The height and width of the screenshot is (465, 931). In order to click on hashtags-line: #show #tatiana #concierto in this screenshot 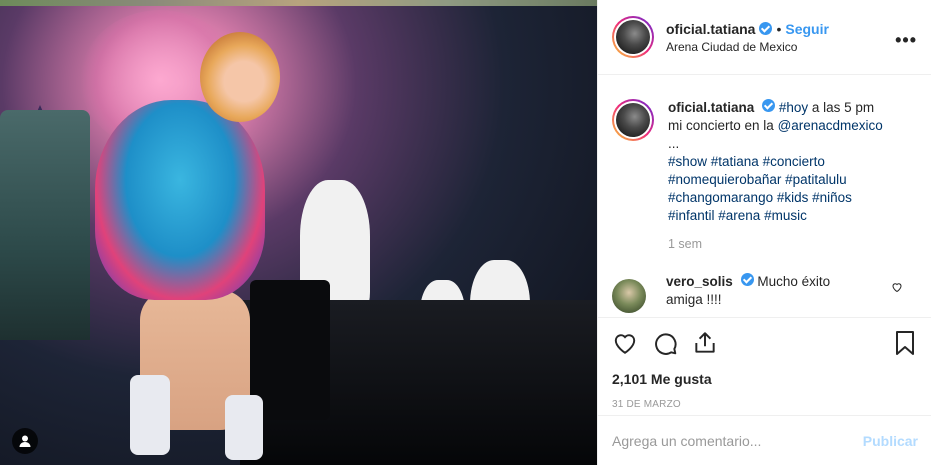, I will do `click(746, 161)`.